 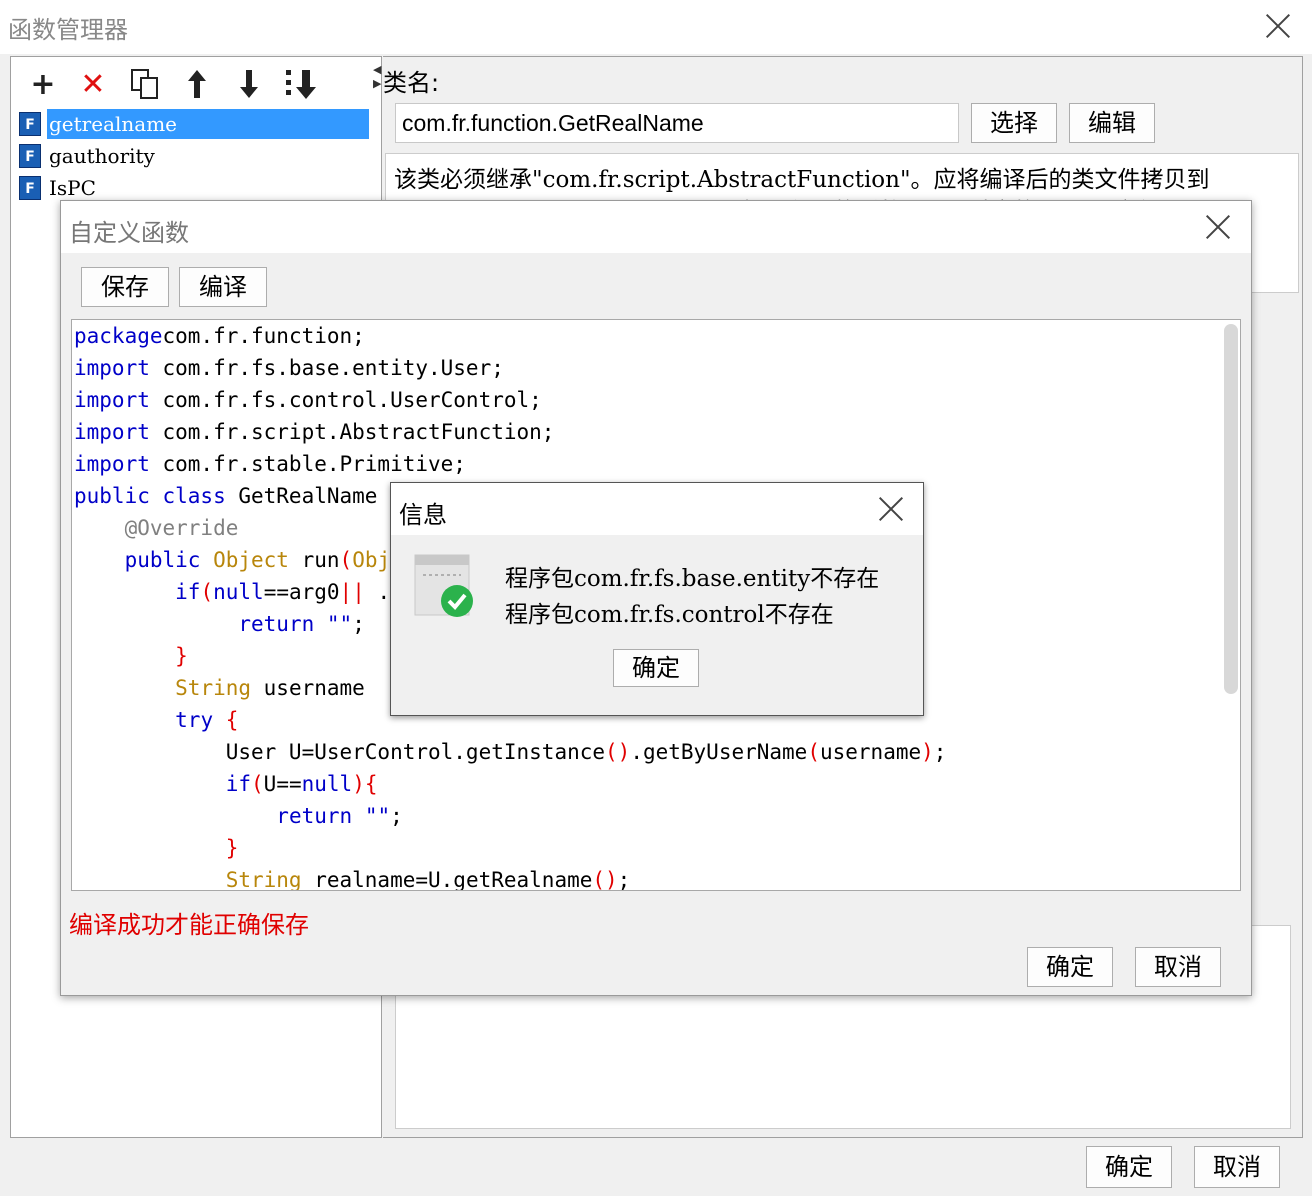 I want to click on save-button: 保存, so click(x=125, y=287).